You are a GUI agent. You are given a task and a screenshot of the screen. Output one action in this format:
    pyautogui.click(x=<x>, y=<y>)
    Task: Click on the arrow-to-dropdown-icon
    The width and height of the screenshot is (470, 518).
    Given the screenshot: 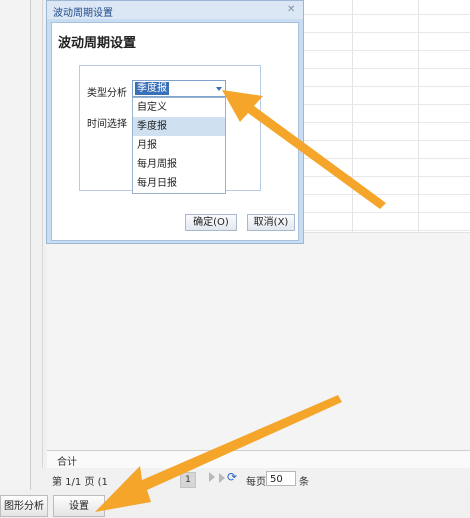 What is the action you would take?
    pyautogui.click(x=304, y=149)
    